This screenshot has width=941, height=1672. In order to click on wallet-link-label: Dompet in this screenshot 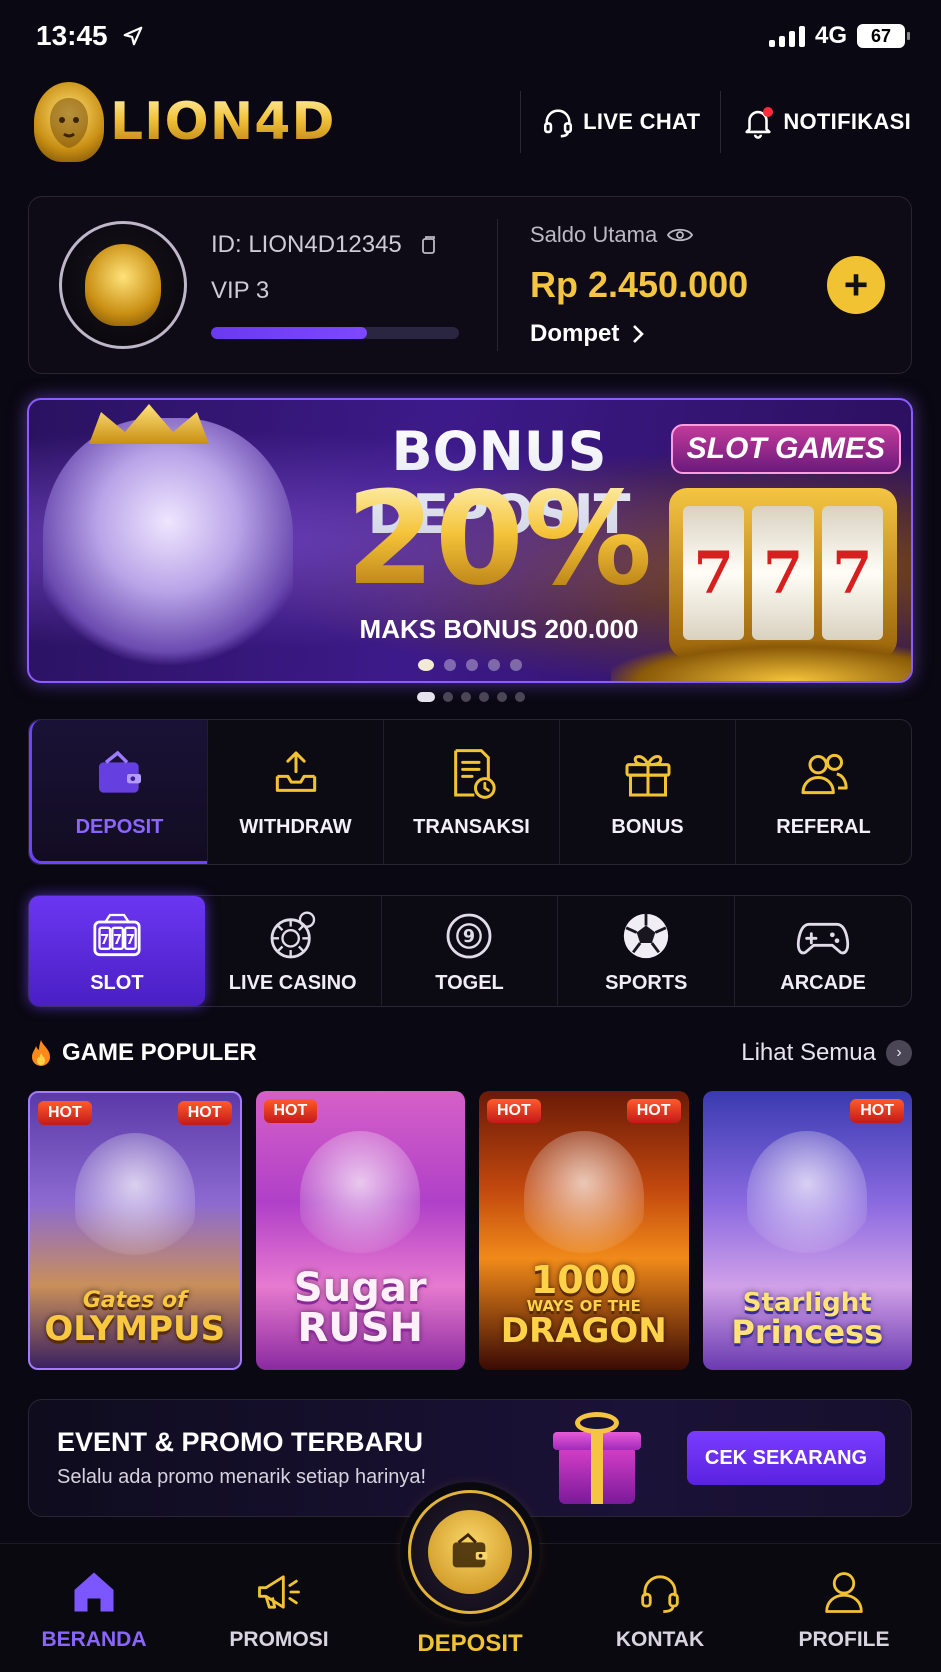, I will do `click(575, 333)`.